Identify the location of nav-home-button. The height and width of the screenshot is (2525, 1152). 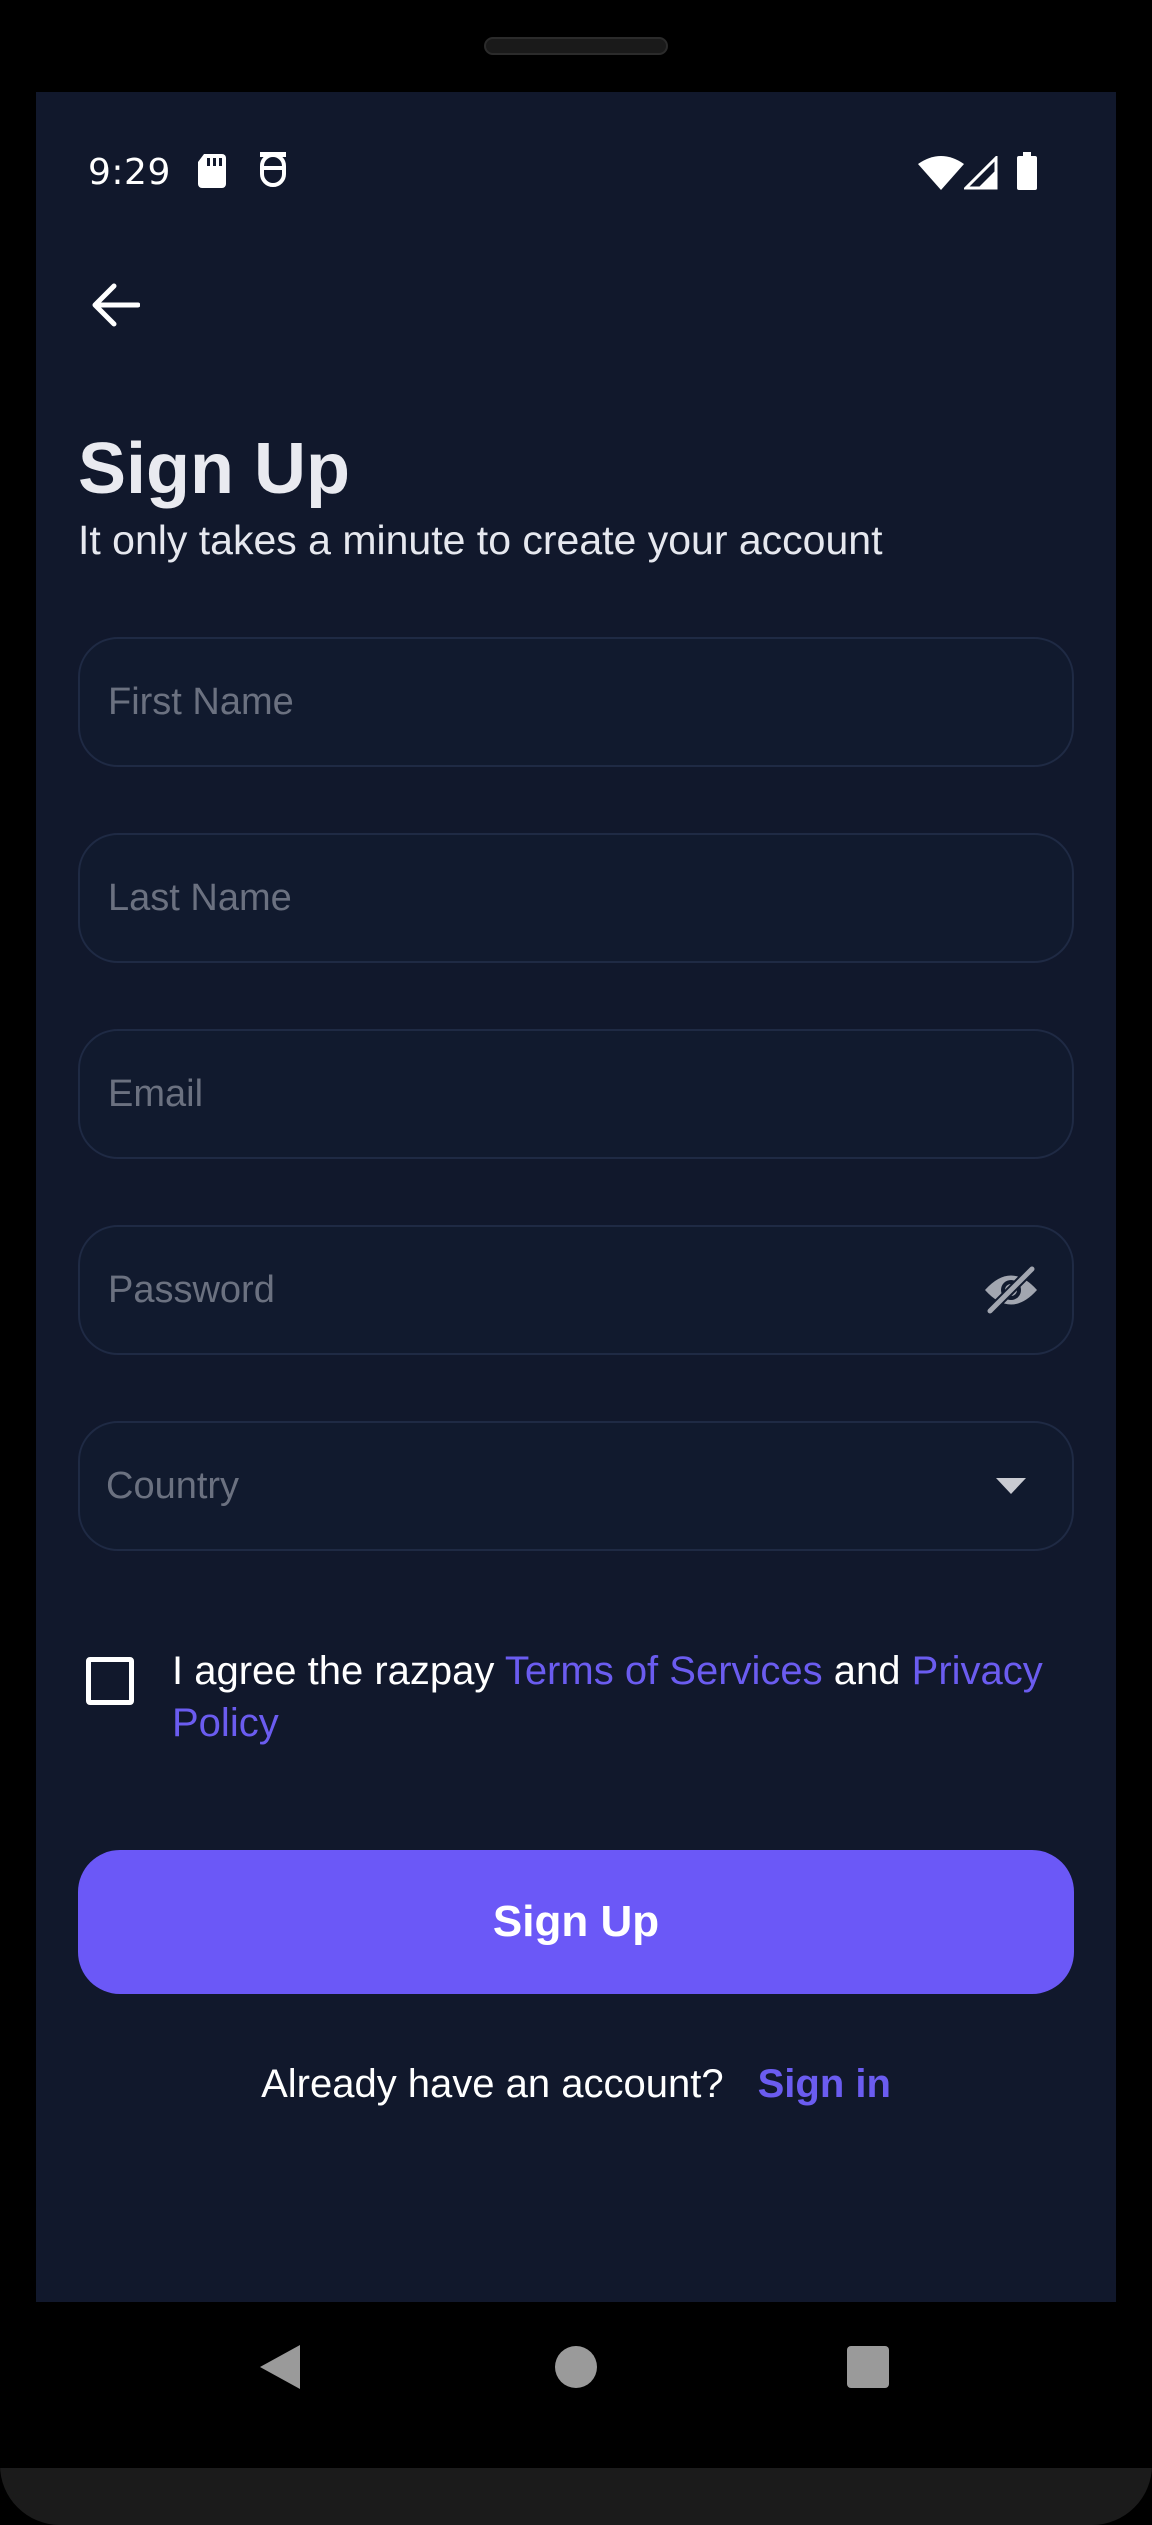
(576, 2367).